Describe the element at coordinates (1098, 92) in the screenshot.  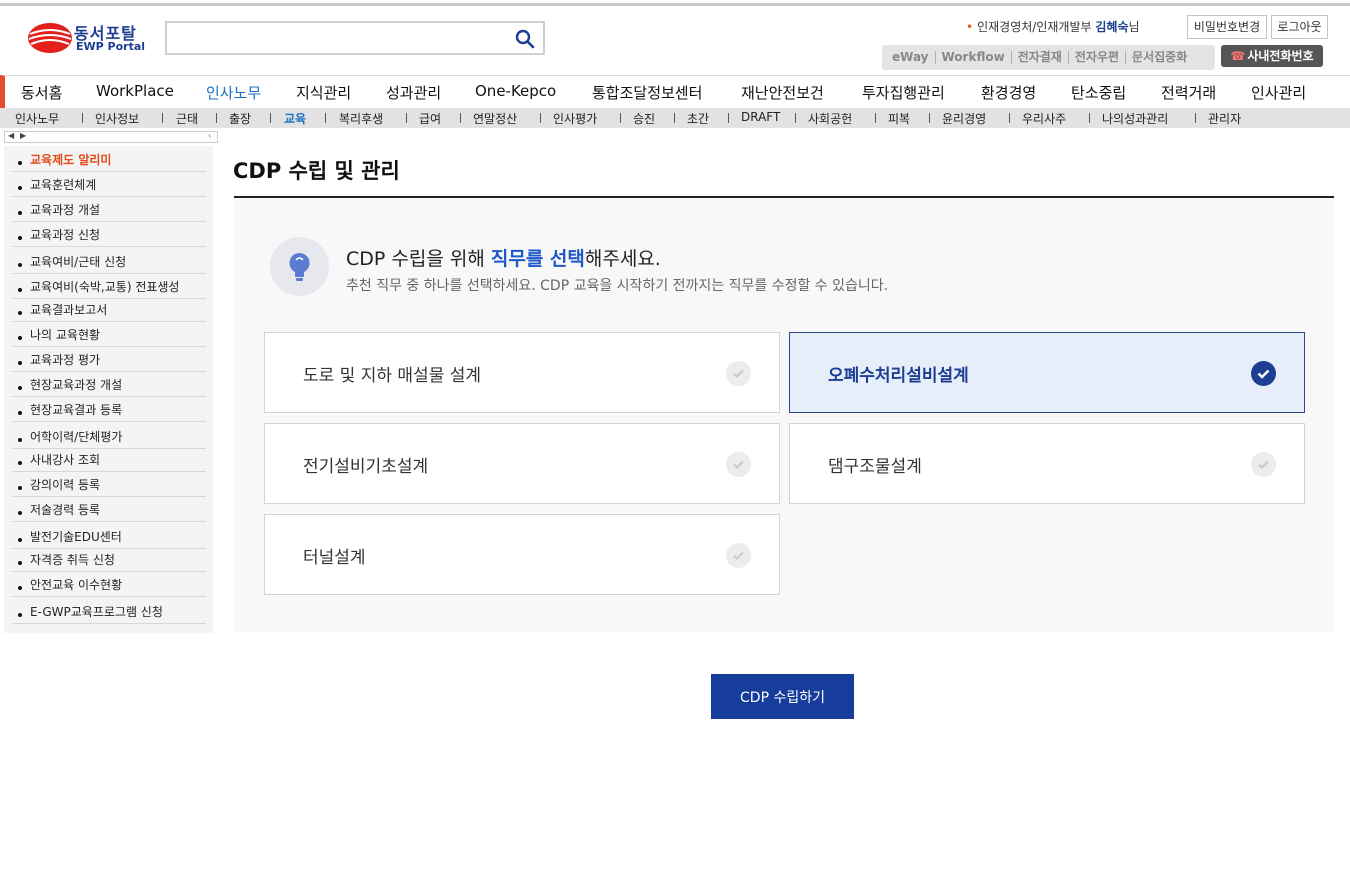
I see `main-nav-item: 탄소중립` at that location.